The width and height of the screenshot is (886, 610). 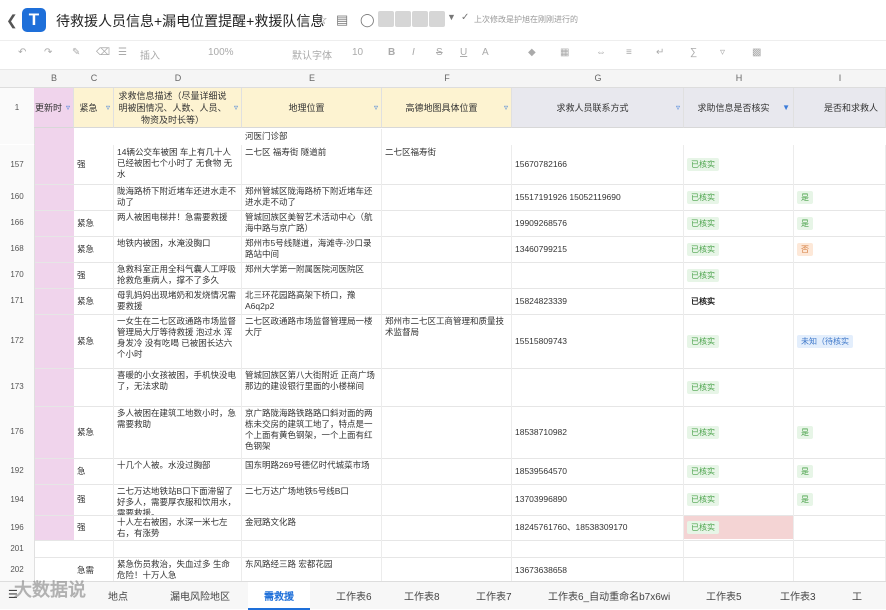 I want to click on align-icon: ≡, so click(x=629, y=52).